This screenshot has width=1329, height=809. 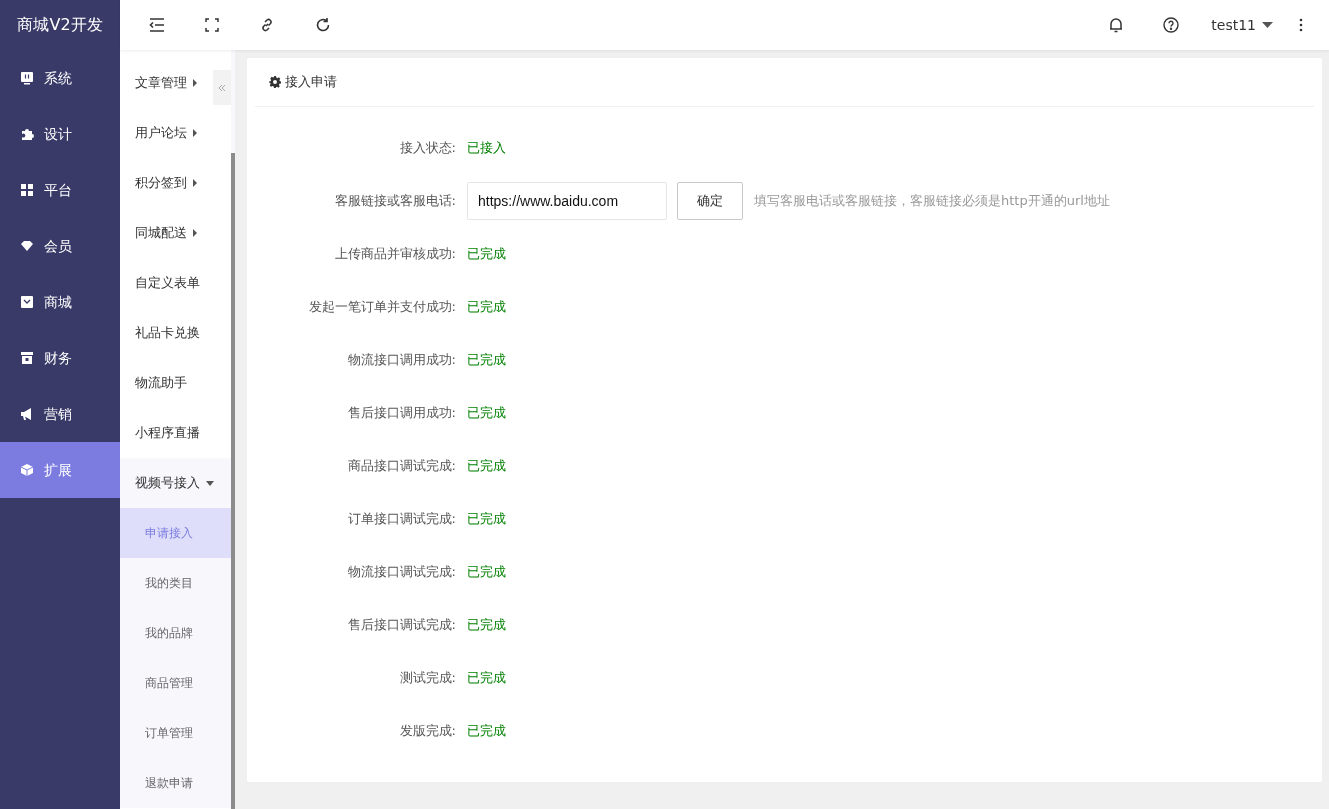 I want to click on submenu-group: 同城配送, so click(x=166, y=233).